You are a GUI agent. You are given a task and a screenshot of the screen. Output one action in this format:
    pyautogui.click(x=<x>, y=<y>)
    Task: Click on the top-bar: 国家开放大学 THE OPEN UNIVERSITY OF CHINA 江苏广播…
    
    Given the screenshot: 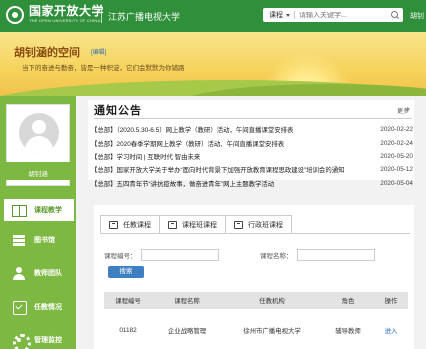 What is the action you would take?
    pyautogui.click(x=213, y=16)
    